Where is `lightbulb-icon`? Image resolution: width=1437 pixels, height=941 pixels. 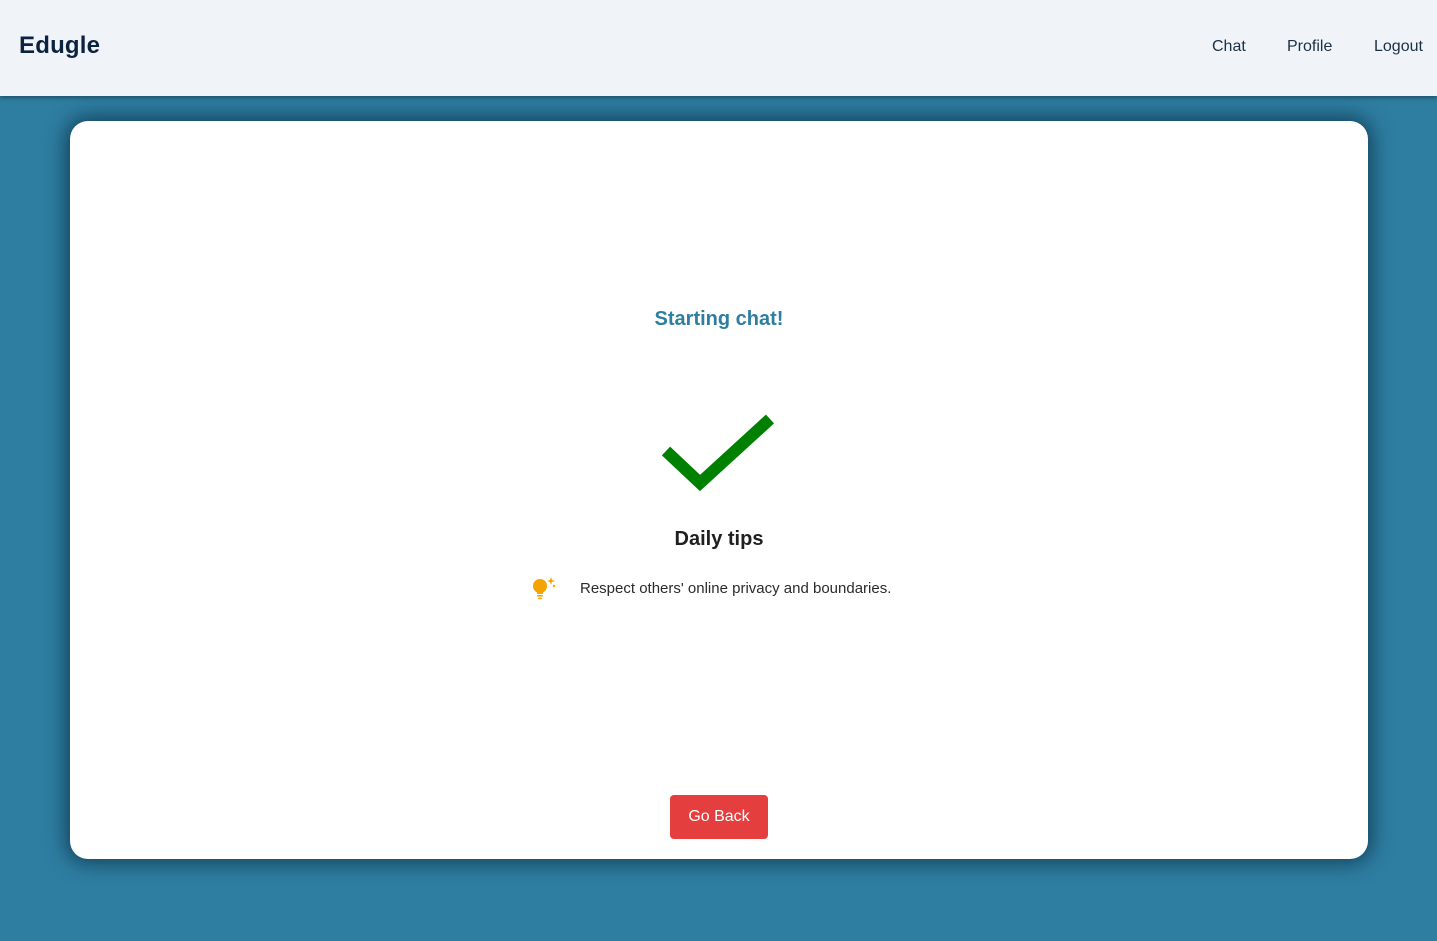
lightbulb-icon is located at coordinates (544, 588).